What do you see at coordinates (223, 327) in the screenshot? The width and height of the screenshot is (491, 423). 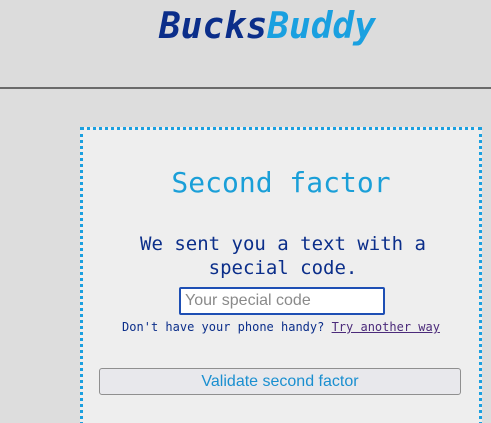 I see `alternative-method-prompt: Don't have your phone handy?` at bounding box center [223, 327].